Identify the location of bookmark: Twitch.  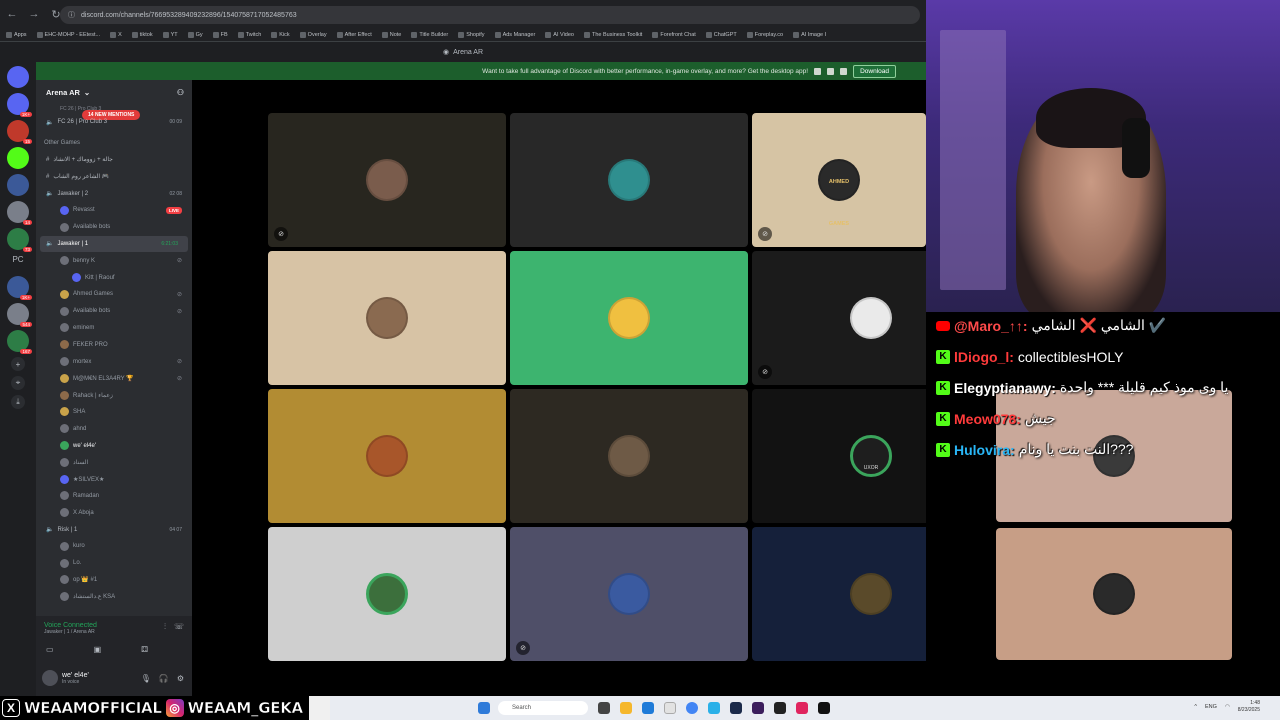
(249, 34).